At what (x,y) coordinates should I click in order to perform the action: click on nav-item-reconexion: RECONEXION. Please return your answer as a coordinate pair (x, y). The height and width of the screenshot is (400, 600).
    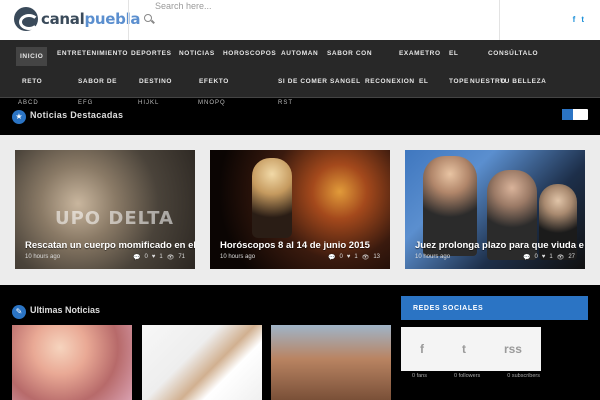
    Looking at the image, I should click on (390, 81).